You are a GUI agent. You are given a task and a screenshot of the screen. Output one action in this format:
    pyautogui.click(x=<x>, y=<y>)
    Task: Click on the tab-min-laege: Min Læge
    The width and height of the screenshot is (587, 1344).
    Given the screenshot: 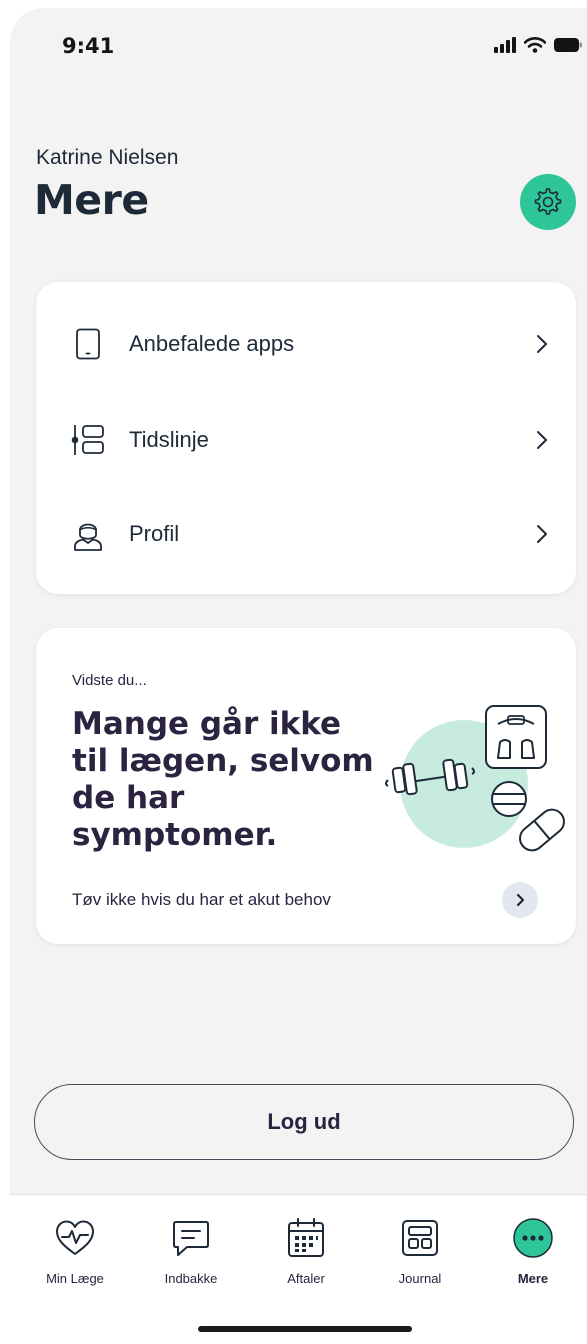 What is the action you would take?
    pyautogui.click(x=75, y=1257)
    